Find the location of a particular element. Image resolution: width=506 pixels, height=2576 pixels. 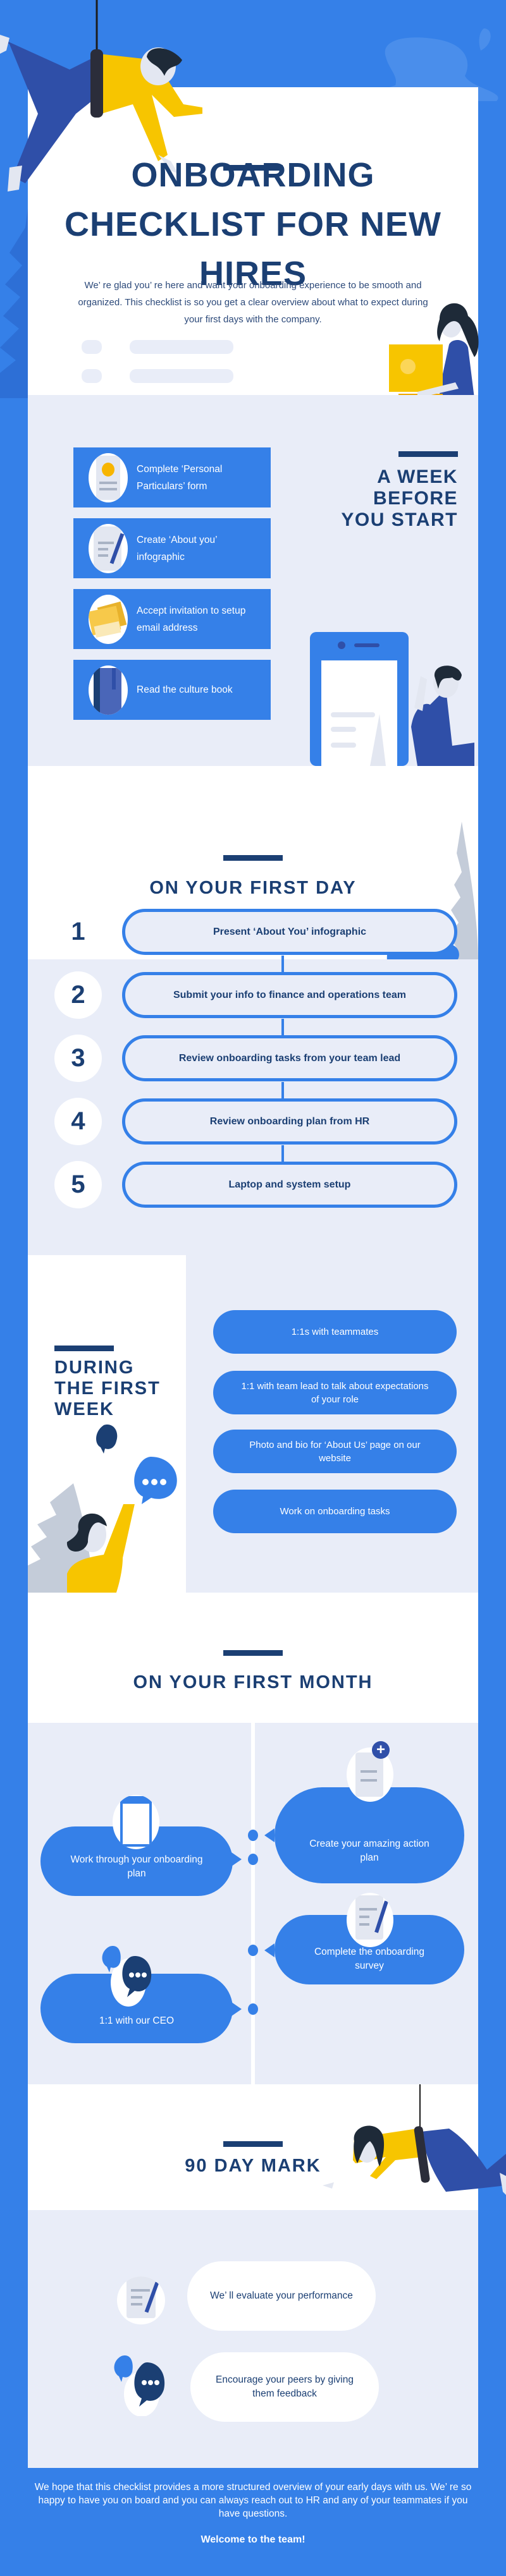

step-item: Laptop and system setup is located at coordinates (289, 1185).